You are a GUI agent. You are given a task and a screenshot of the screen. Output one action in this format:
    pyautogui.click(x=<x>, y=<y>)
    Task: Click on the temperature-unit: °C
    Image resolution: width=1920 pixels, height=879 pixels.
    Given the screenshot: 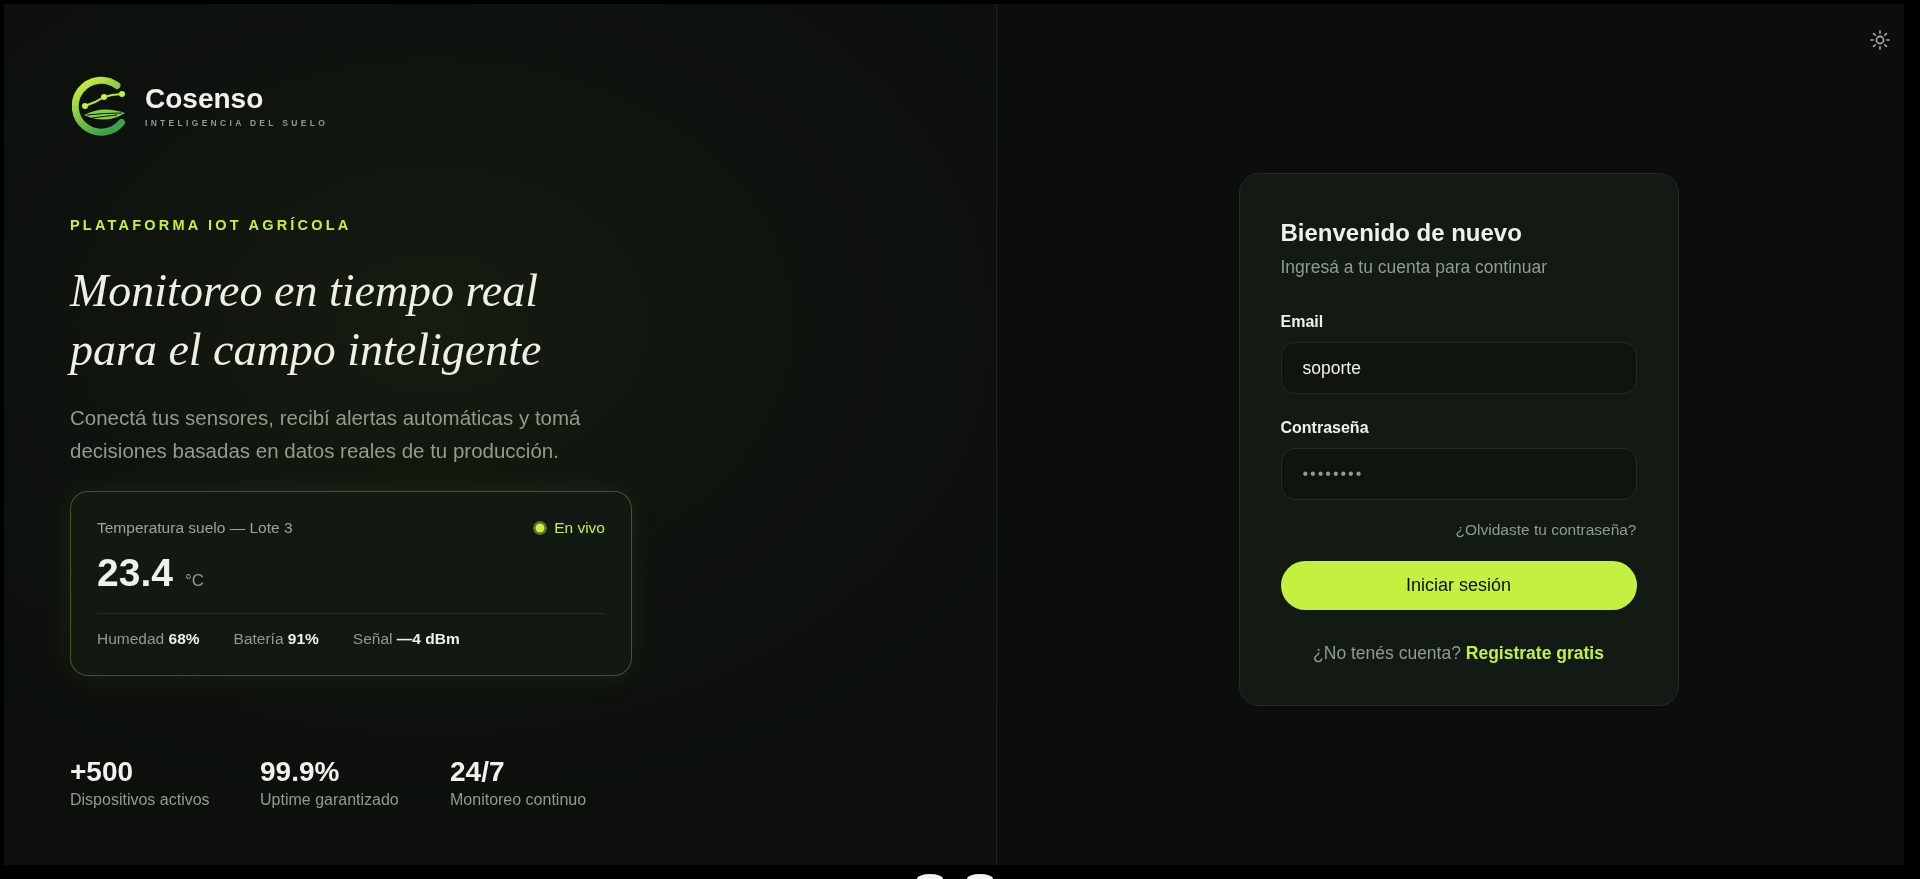 What is the action you would take?
    pyautogui.click(x=194, y=581)
    